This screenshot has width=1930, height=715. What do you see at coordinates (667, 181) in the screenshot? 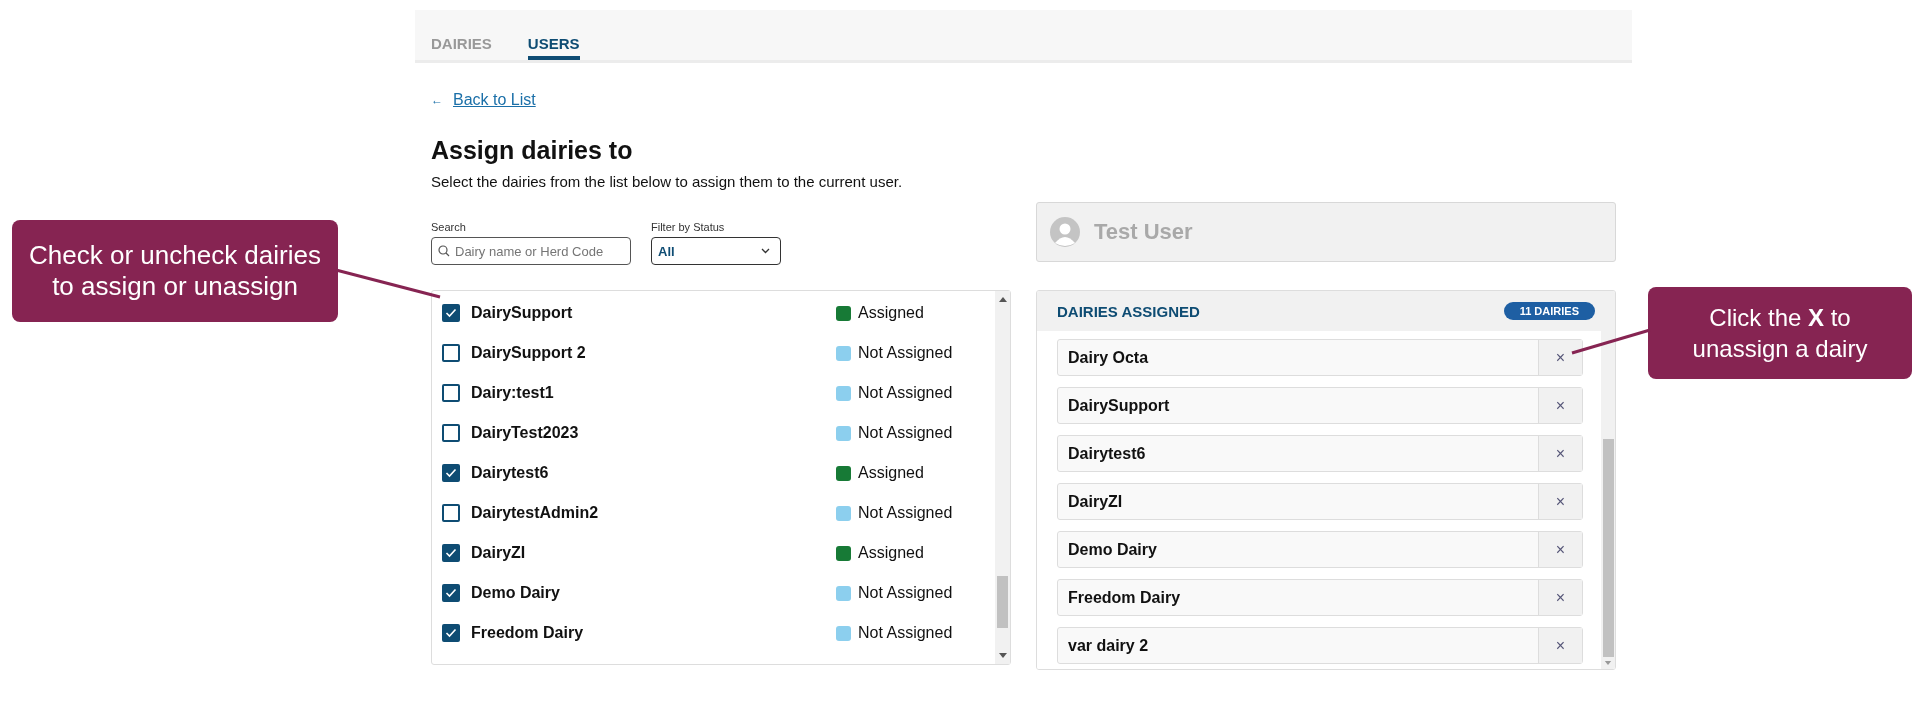
I see `page-subtitle: Select the dairies from the list below to assign them to the current user.` at bounding box center [667, 181].